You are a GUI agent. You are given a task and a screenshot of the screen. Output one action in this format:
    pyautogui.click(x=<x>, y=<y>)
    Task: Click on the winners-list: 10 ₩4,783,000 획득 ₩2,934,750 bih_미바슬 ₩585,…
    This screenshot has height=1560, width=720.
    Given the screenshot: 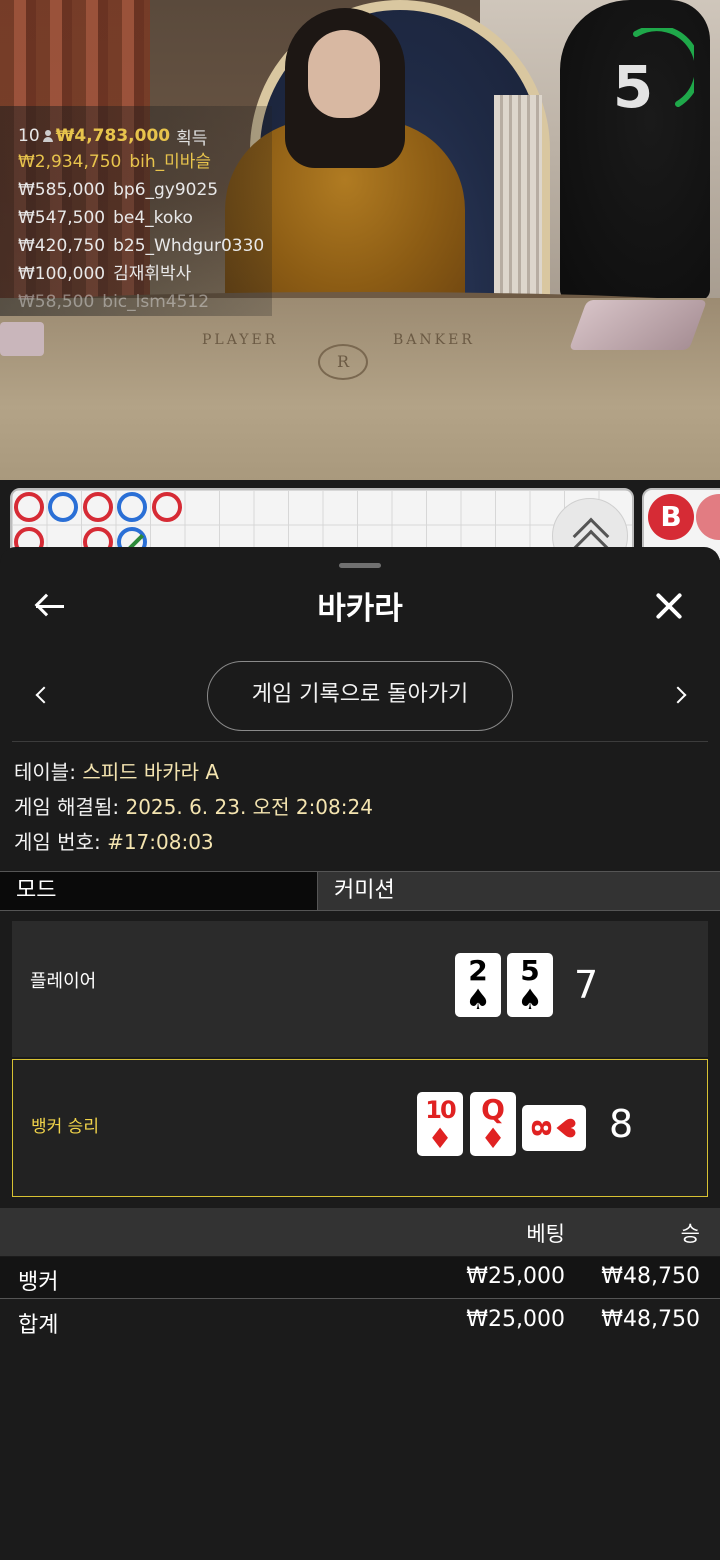 What is the action you would take?
    pyautogui.click(x=136, y=211)
    